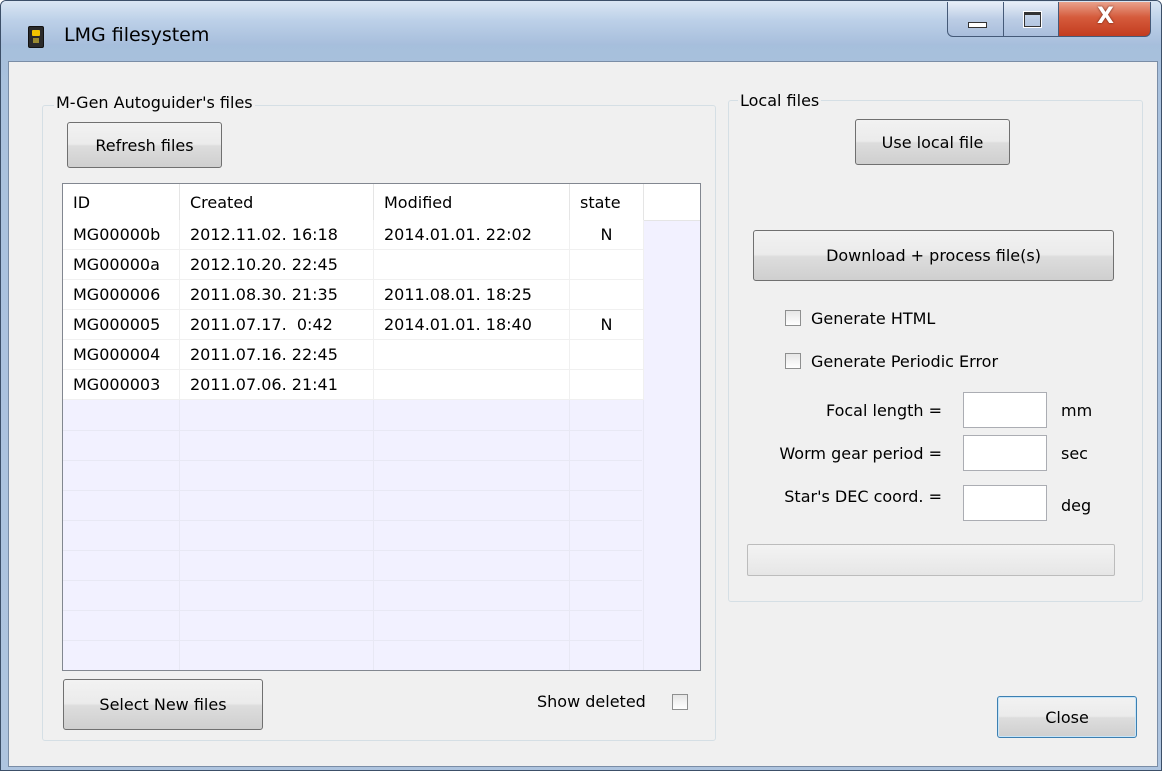  What do you see at coordinates (472, 235) in the screenshot?
I see `cell-modified: 2014.01.01. 22:02` at bounding box center [472, 235].